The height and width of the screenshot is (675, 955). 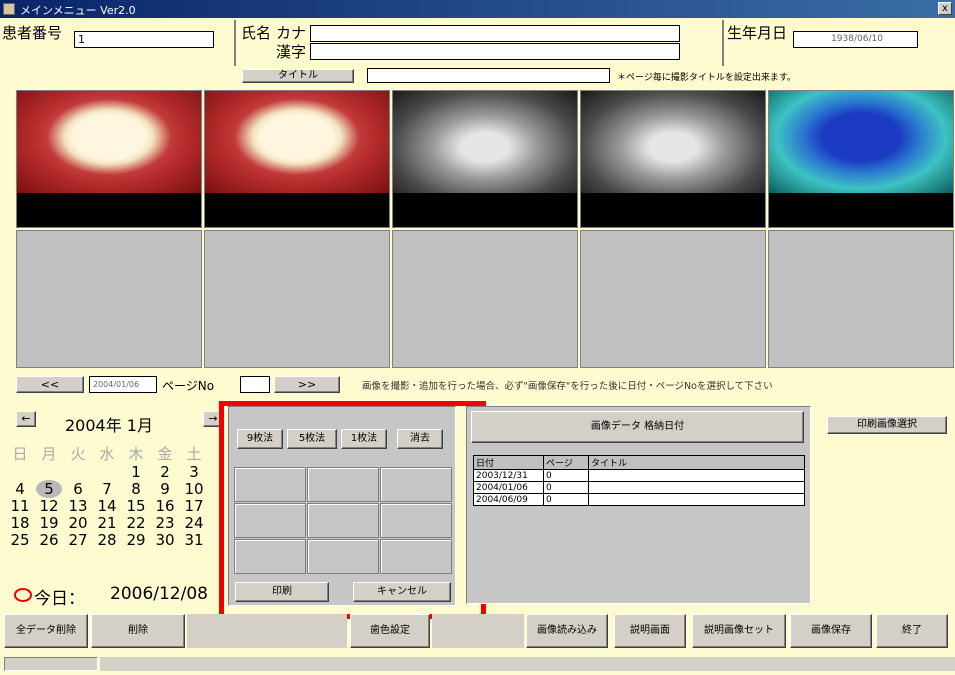 What do you see at coordinates (50, 384) in the screenshot?
I see `prev-page-button: <<` at bounding box center [50, 384].